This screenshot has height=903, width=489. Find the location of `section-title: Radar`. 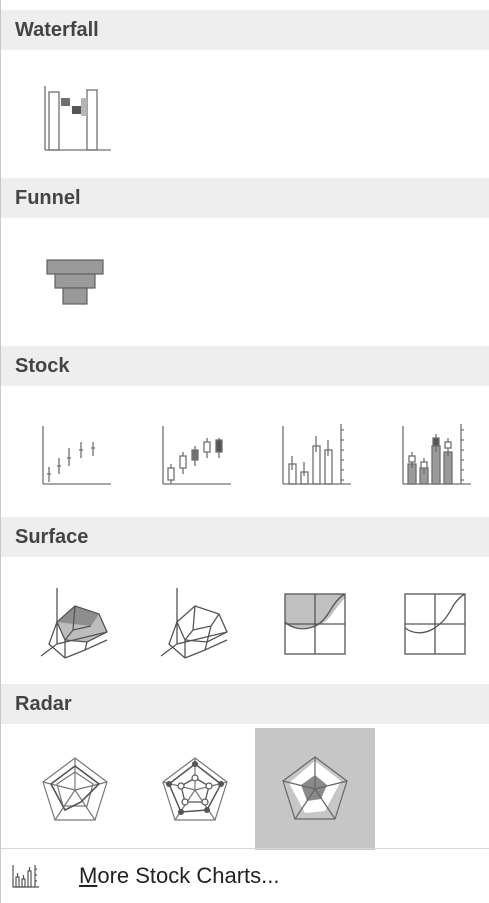

section-title: Radar is located at coordinates (43, 704).